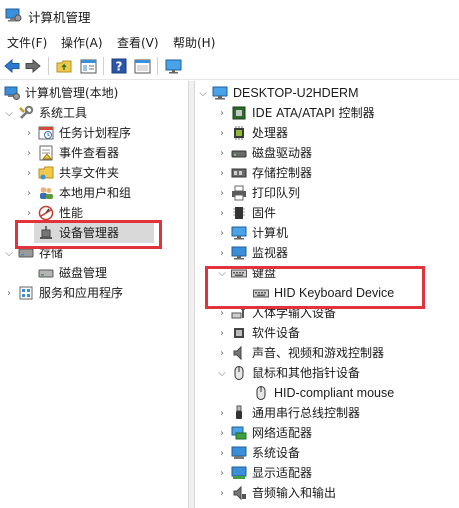  I want to click on tree-item-services-applications: › 服务和应用程序, so click(63, 293).